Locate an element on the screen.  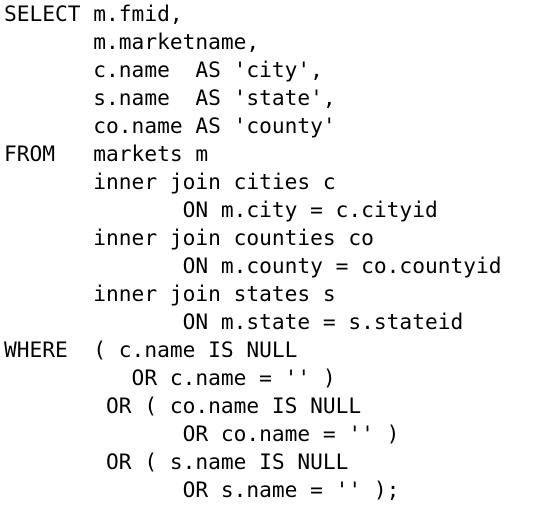
code-line-on-city: ON m.city = c.cityid is located at coordinates (221, 209).